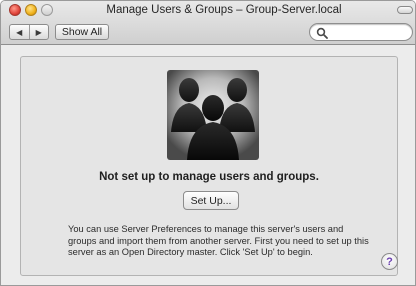 This screenshot has height=286, width=416. What do you see at coordinates (15, 10) in the screenshot?
I see `close-window-button` at bounding box center [15, 10].